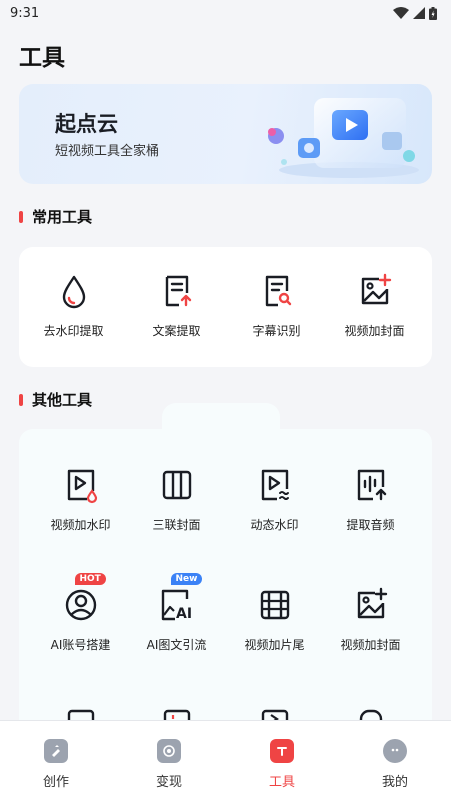  Describe the element at coordinates (56, 751) in the screenshot. I see `create-icon` at that location.